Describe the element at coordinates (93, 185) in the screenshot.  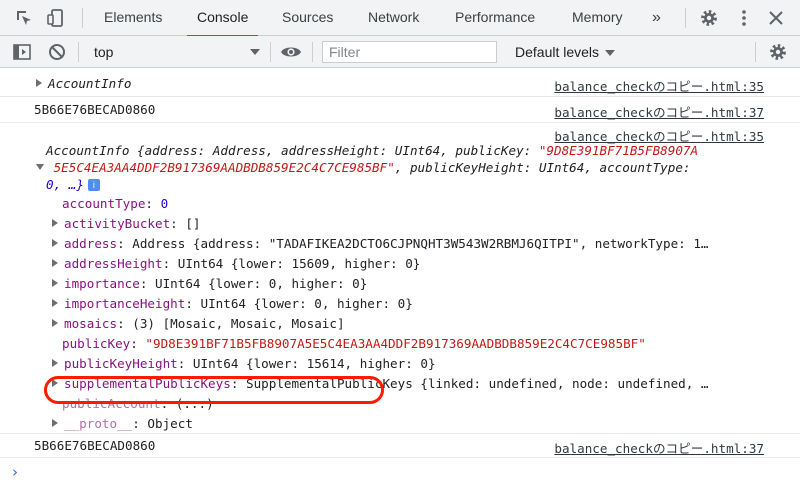
I see `info-icon: i` at that location.